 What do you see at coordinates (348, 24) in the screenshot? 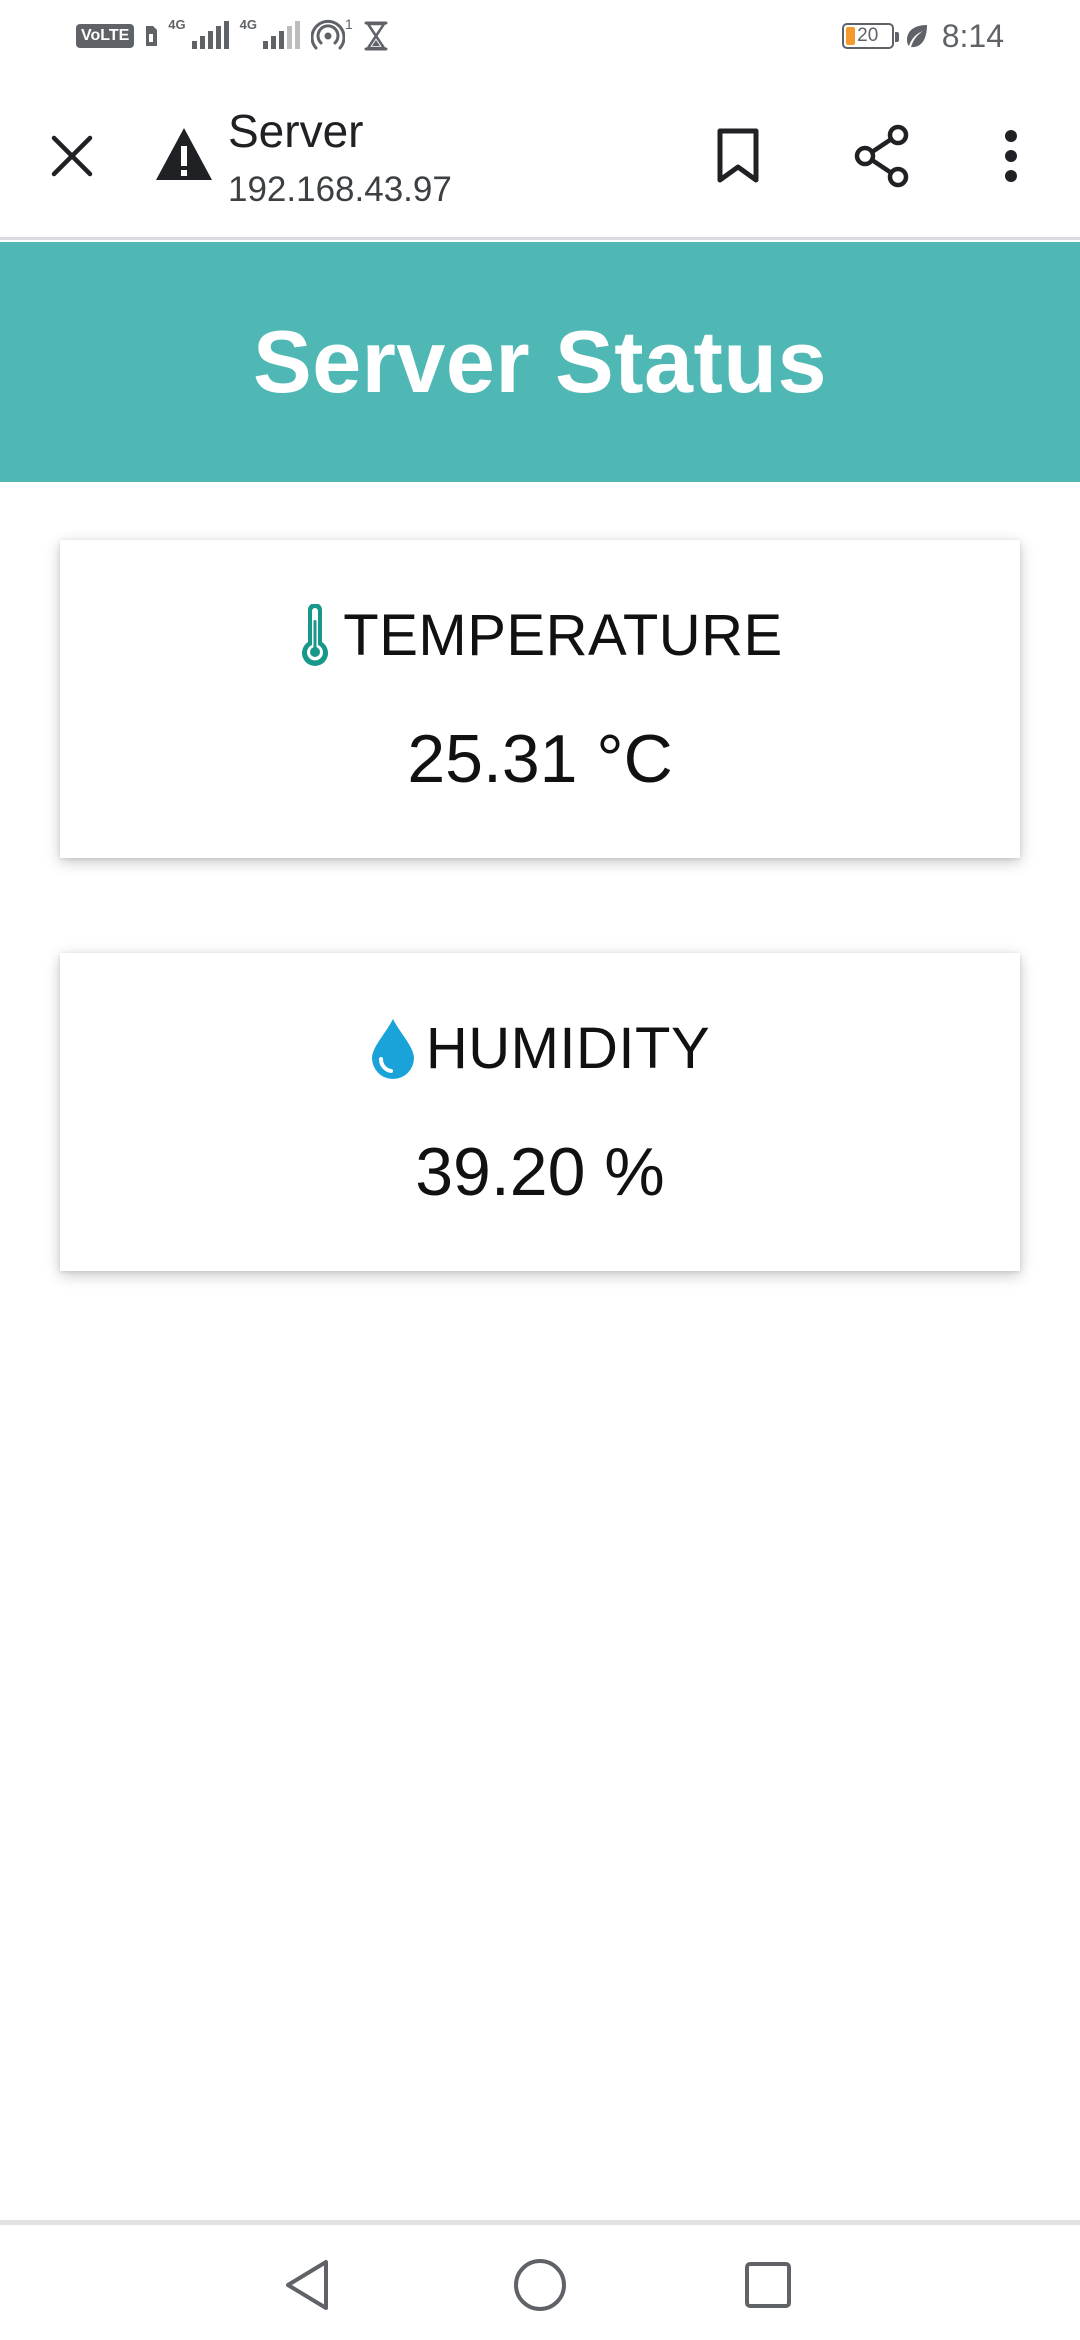
I see `hotspot-count: 1` at bounding box center [348, 24].